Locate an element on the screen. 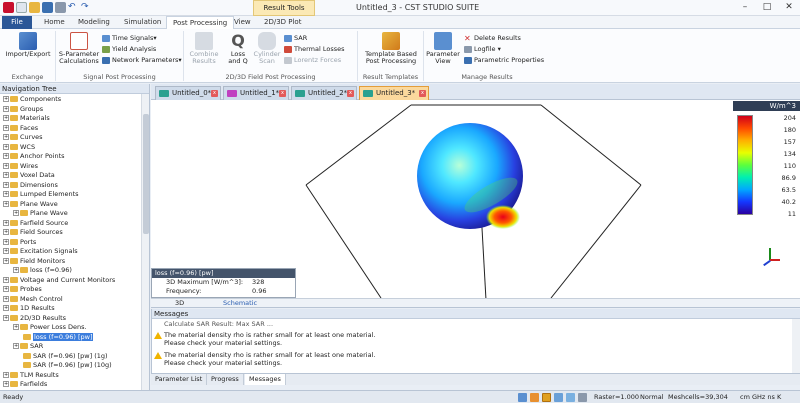  undo-icon: ↶ is located at coordinates (73, 7).